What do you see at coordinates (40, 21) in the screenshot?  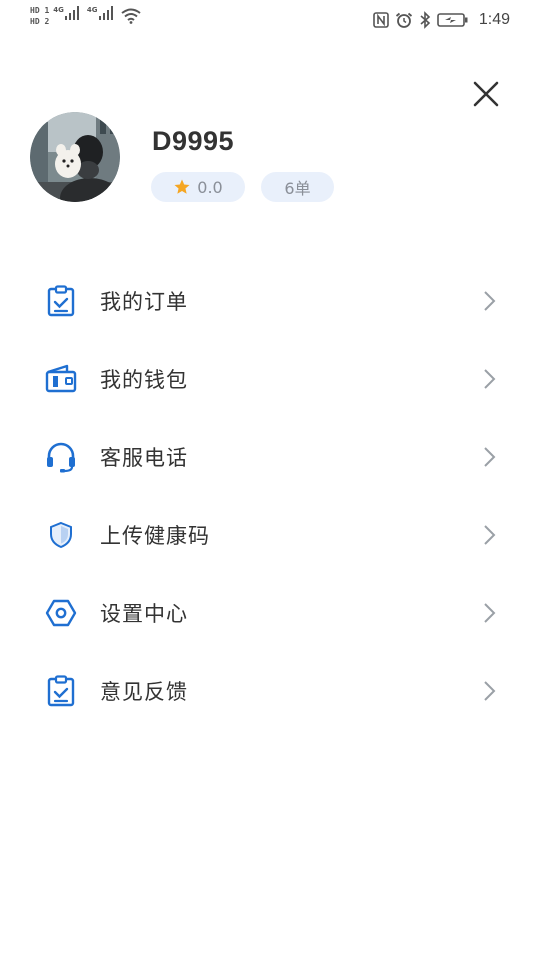 I see `hd2-indicator: HD 2` at bounding box center [40, 21].